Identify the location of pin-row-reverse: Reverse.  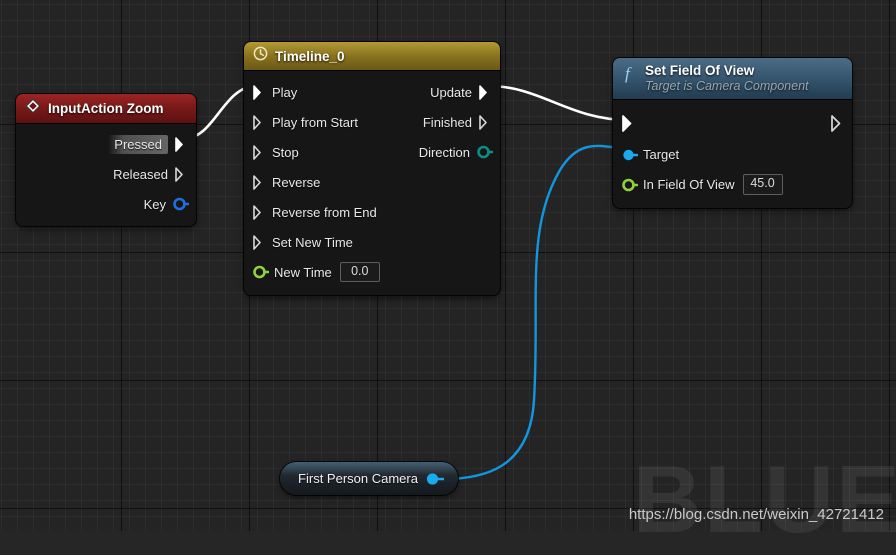
(327, 182).